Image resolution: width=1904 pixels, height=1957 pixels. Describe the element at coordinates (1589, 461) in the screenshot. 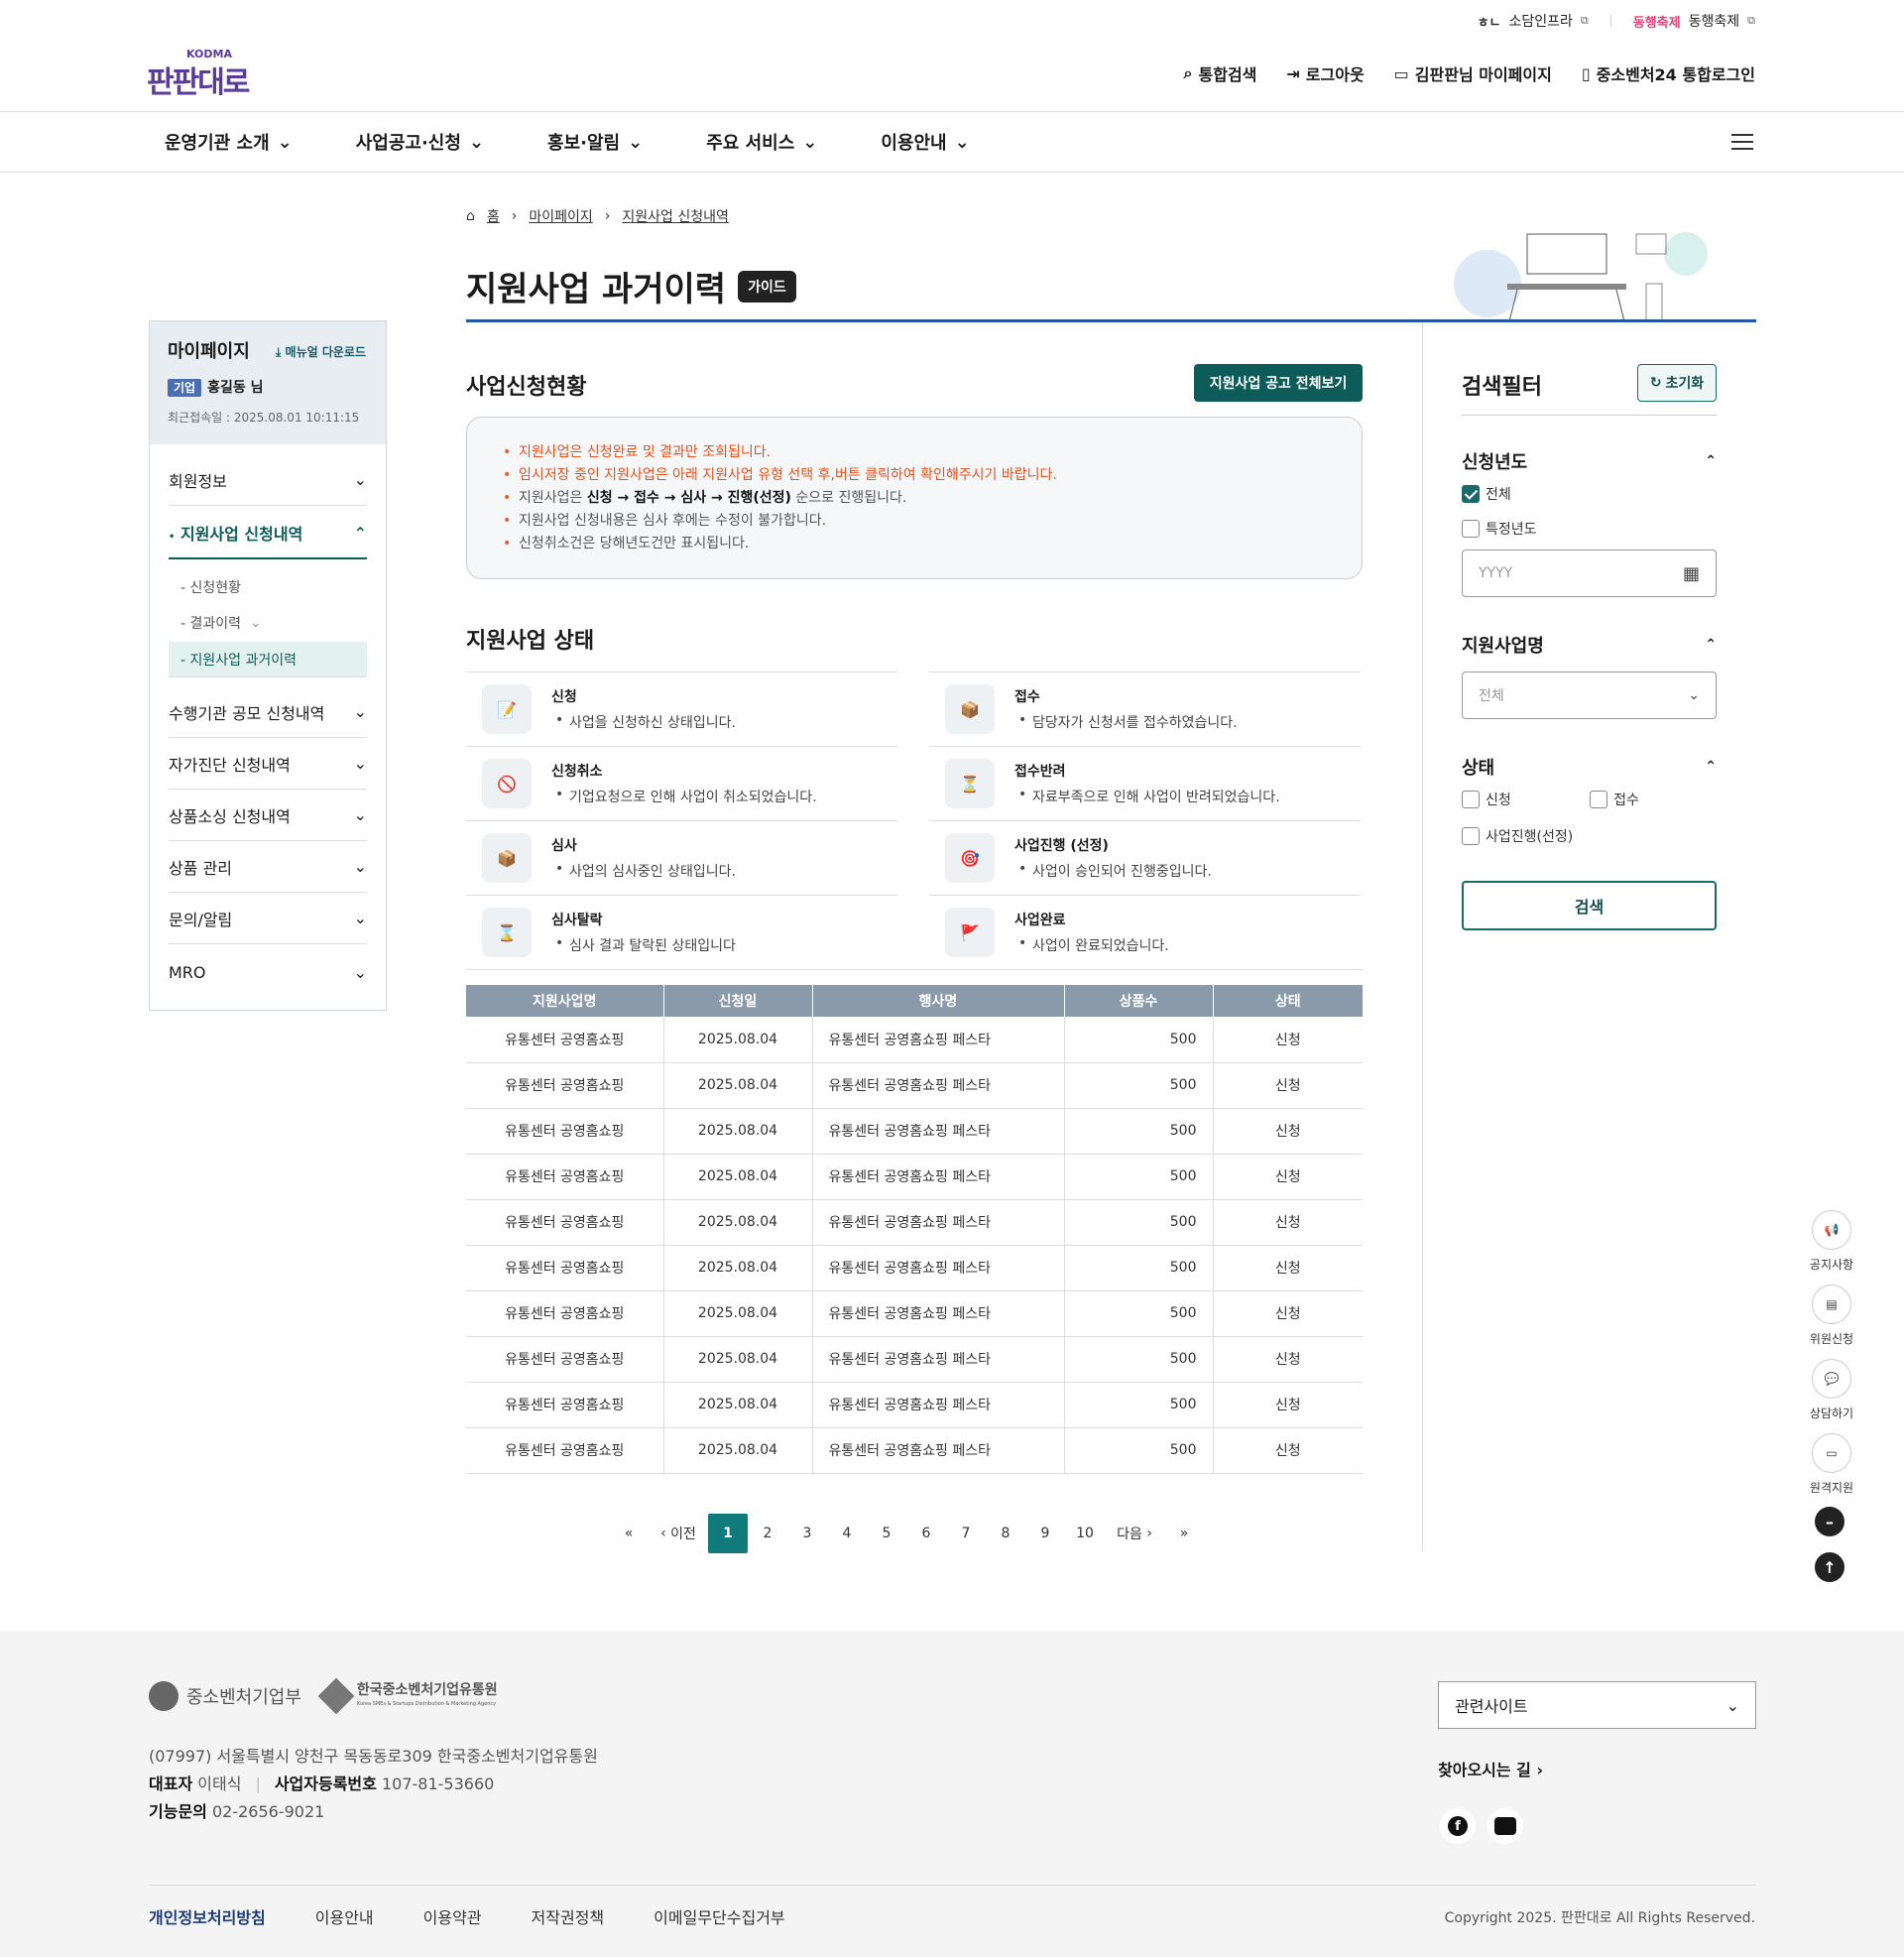

I see `filter-year-header: 신청년도 ⌃` at that location.